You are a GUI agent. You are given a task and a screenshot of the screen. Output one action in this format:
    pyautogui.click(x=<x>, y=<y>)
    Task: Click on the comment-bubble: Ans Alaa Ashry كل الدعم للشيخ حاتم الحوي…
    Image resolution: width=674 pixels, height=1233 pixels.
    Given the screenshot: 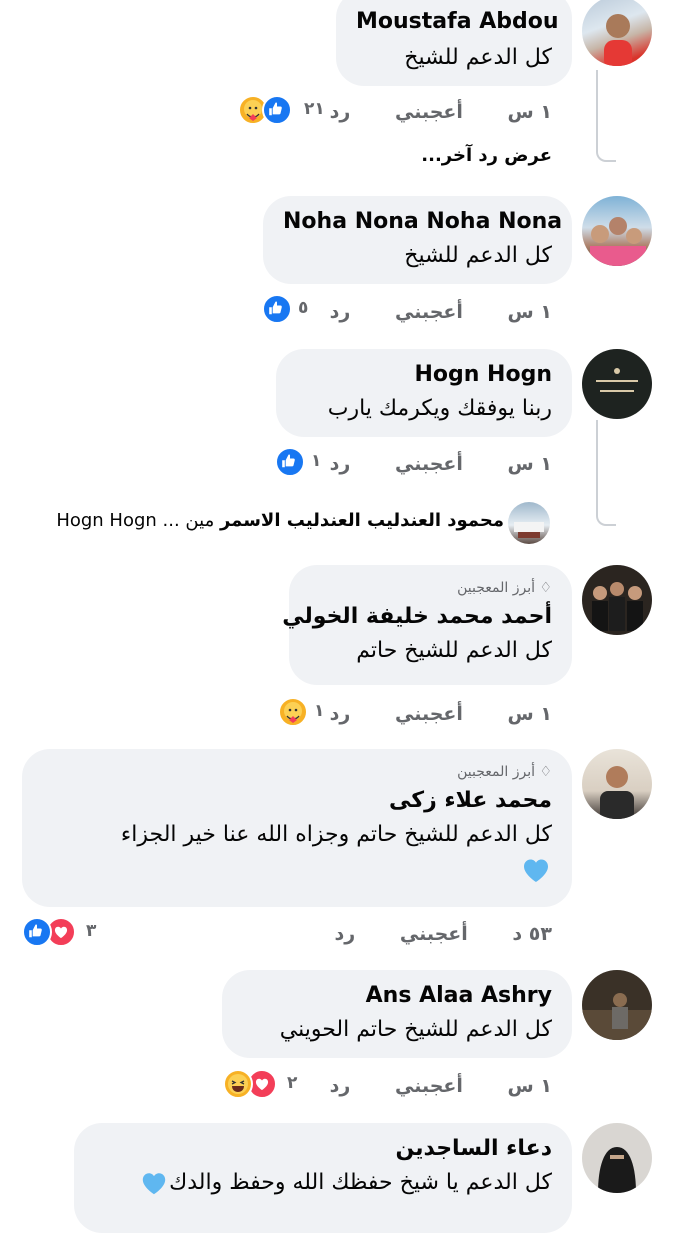 What is the action you would take?
    pyautogui.click(x=397, y=1014)
    